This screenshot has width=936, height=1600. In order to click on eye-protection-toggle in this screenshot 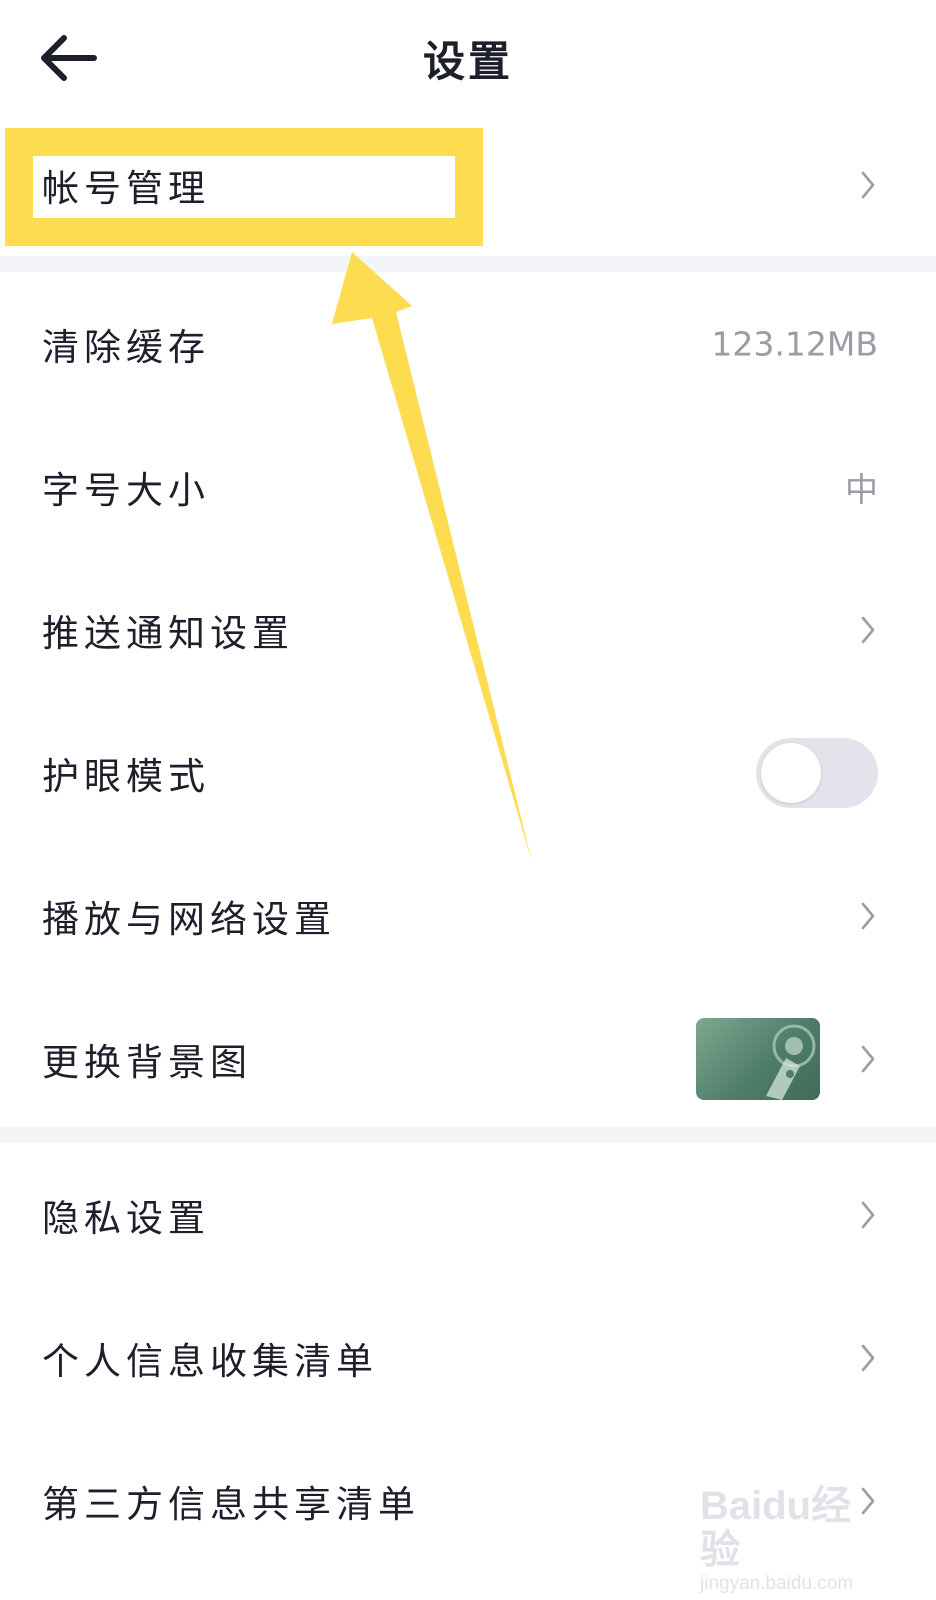, I will do `click(817, 772)`.